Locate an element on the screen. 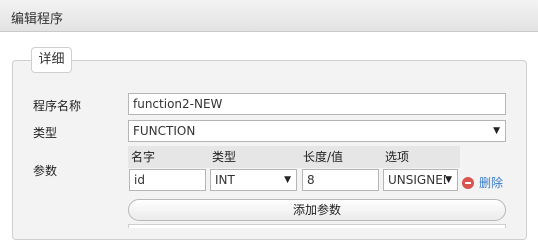  param-options-value: UNSIGNED is located at coordinates (417, 180).